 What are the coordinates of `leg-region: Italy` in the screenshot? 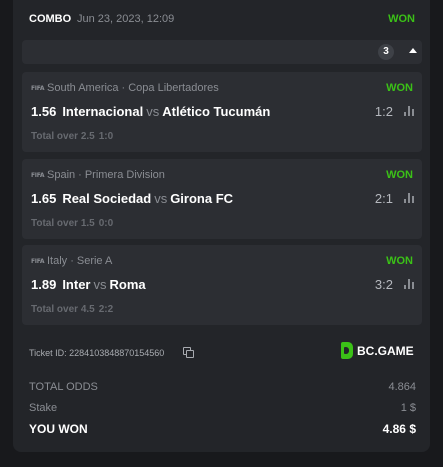 It's located at (57, 261).